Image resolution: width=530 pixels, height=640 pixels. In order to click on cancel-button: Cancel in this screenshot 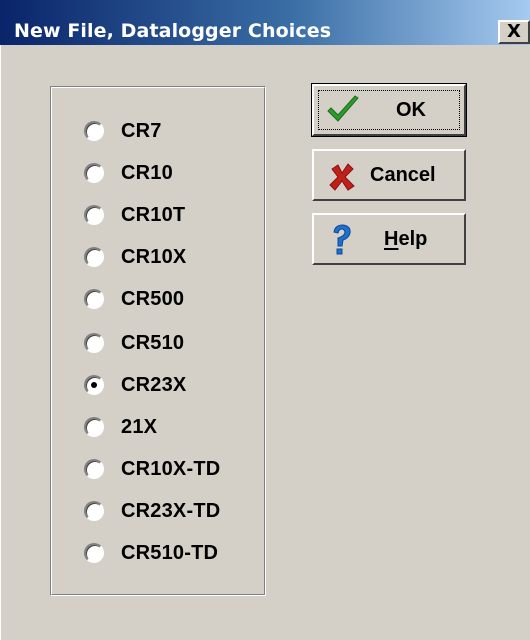, I will do `click(389, 175)`.